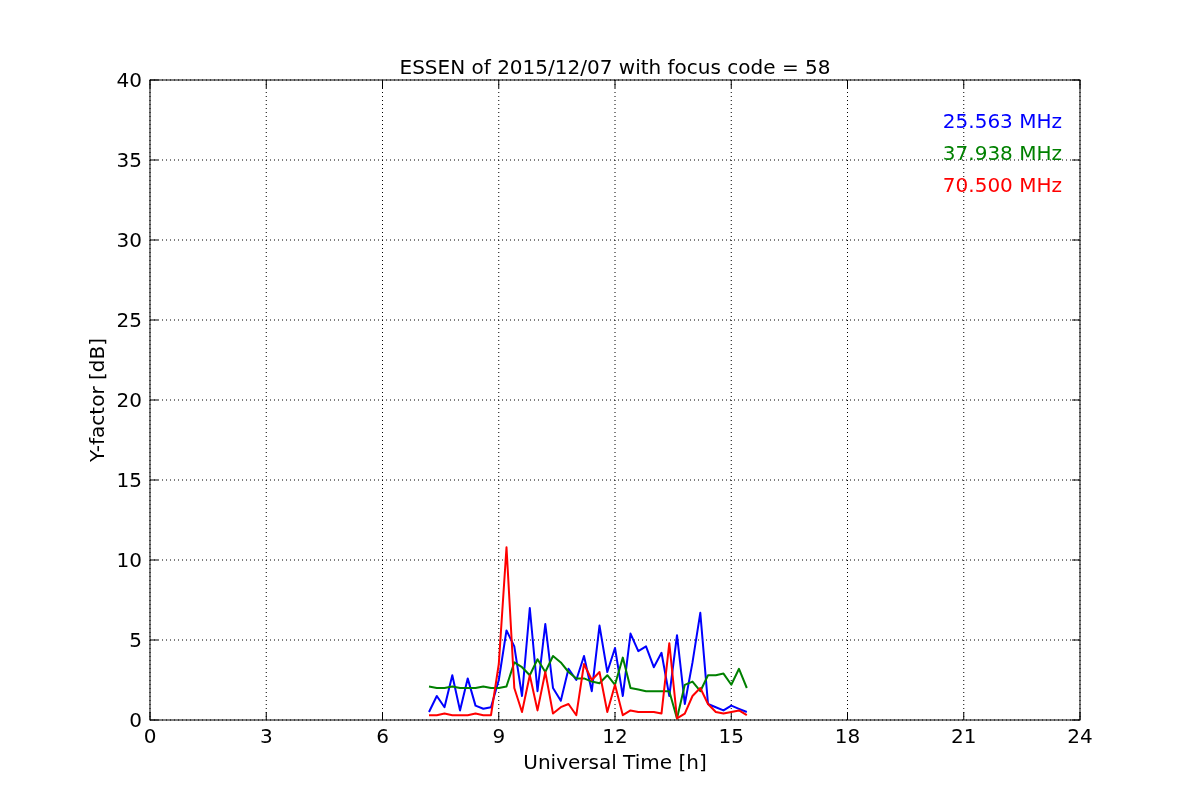 This screenshot has width=1200, height=800. I want to click on legend-label: 37.938 MHz, so click(1002, 153).